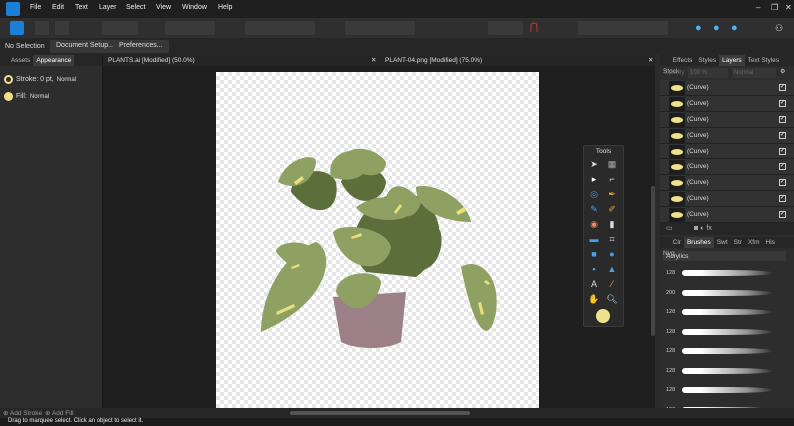 The height and width of the screenshot is (426, 794). I want to click on stroke-blend: Normal, so click(66, 80).